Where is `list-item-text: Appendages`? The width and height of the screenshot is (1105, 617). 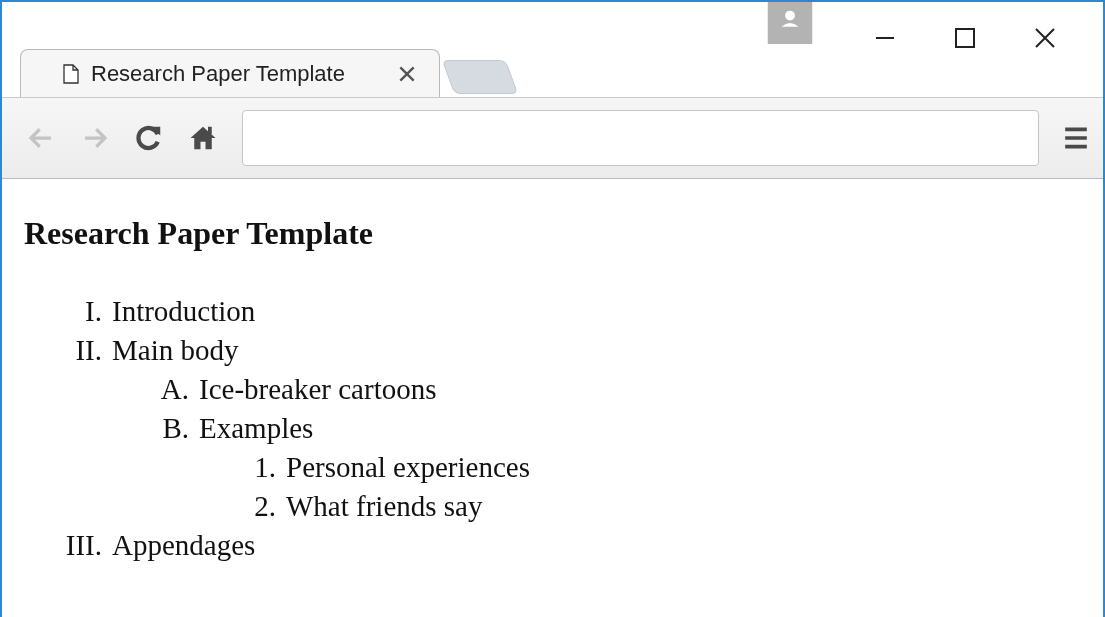
list-item-text: Appendages is located at coordinates (184, 545).